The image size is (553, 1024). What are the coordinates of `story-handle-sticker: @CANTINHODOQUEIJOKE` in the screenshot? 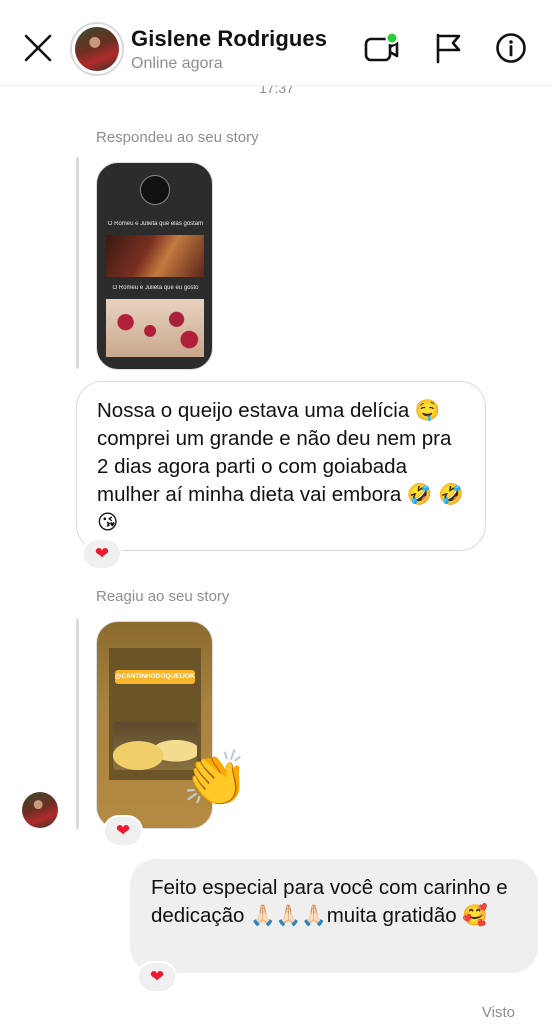 It's located at (155, 677).